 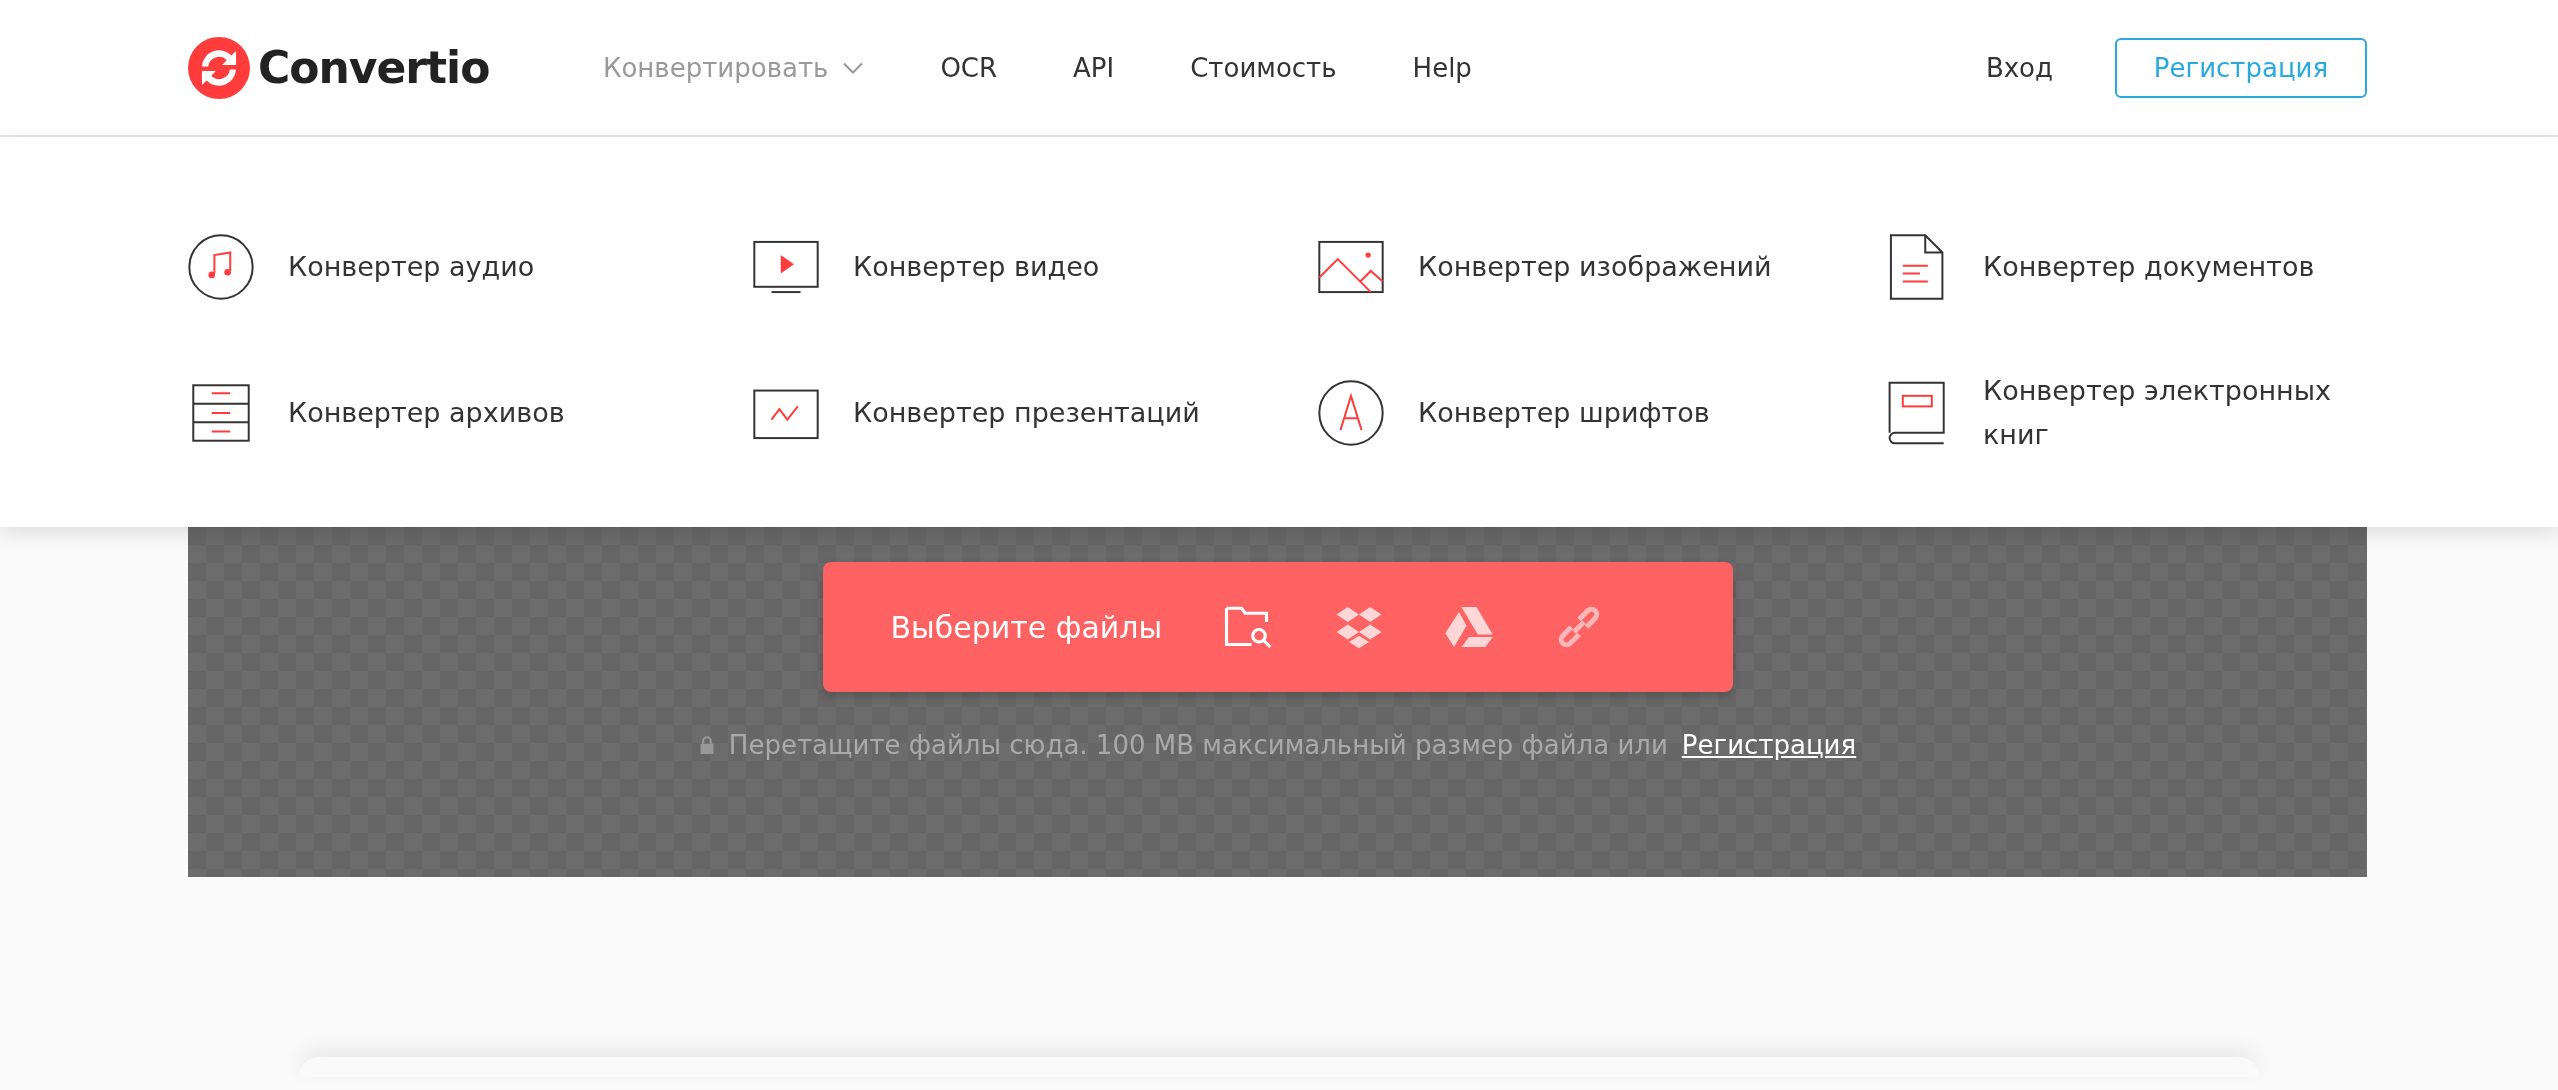 What do you see at coordinates (2019, 67) in the screenshot?
I see `login-link: Вход` at bounding box center [2019, 67].